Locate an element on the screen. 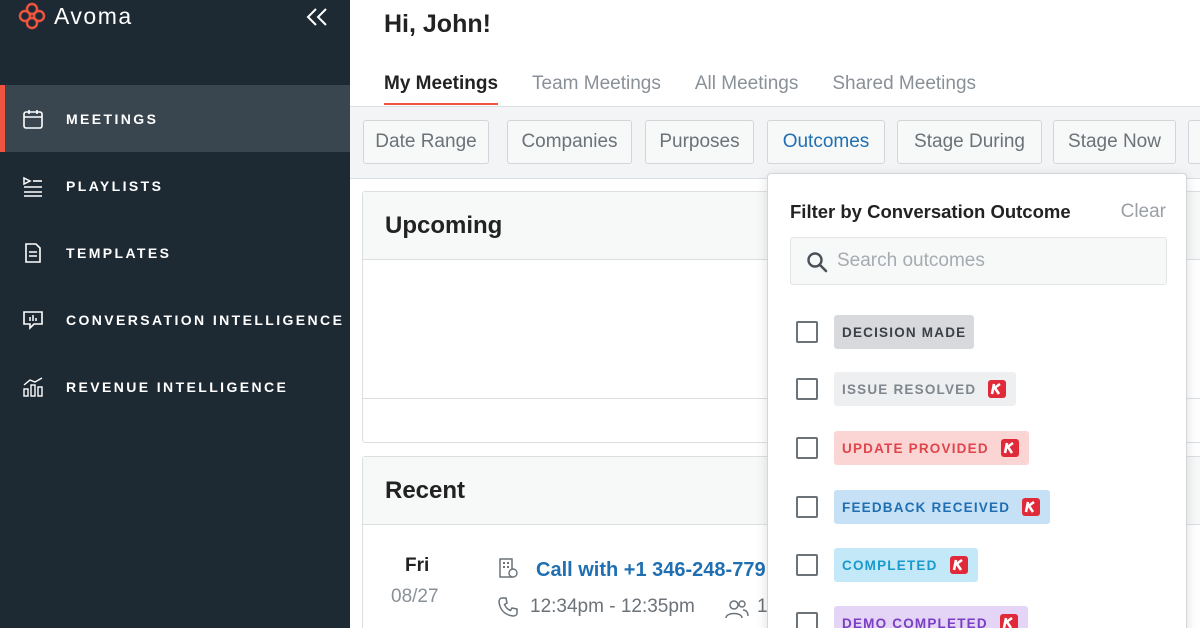  meeting-date: 08/27 is located at coordinates (415, 596).